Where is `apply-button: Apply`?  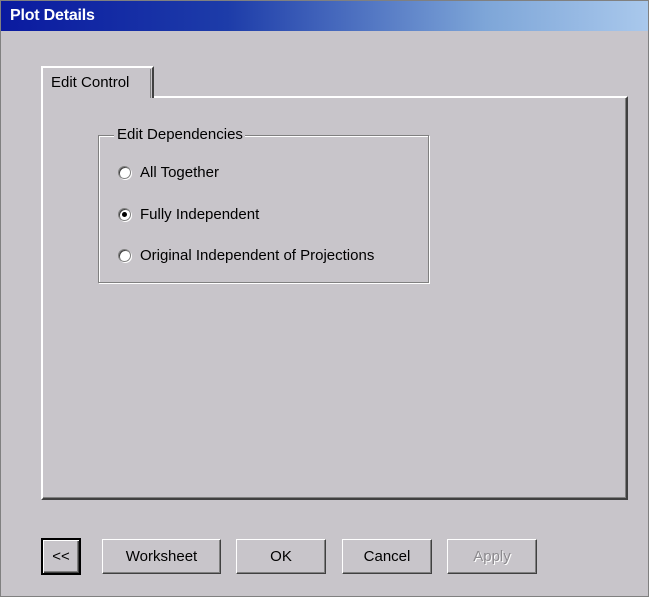
apply-button: Apply is located at coordinates (492, 556).